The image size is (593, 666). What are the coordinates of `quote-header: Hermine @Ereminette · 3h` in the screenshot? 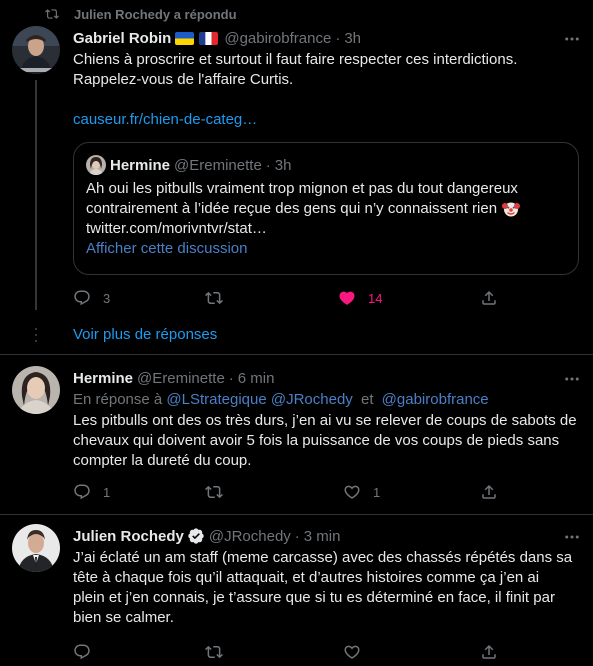 It's located at (188, 165).